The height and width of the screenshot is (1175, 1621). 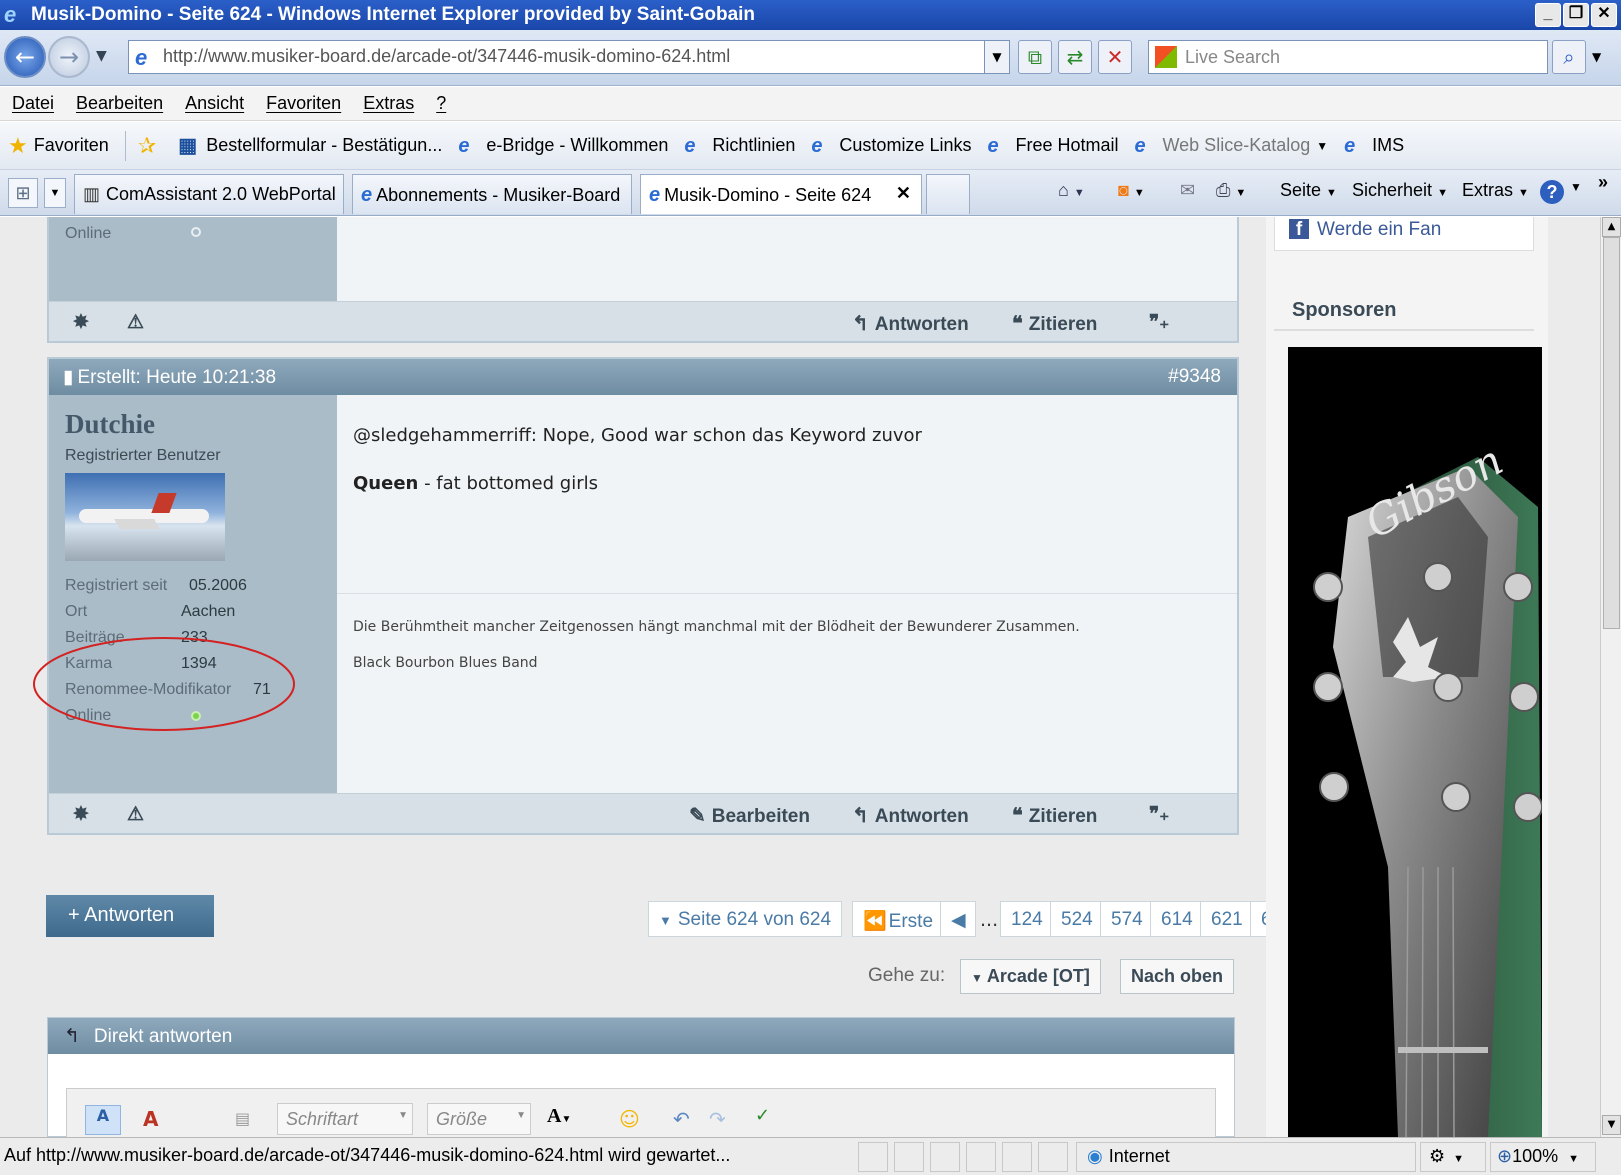 What do you see at coordinates (147, 145) in the screenshot?
I see `add-favorite-icon: ✰` at bounding box center [147, 145].